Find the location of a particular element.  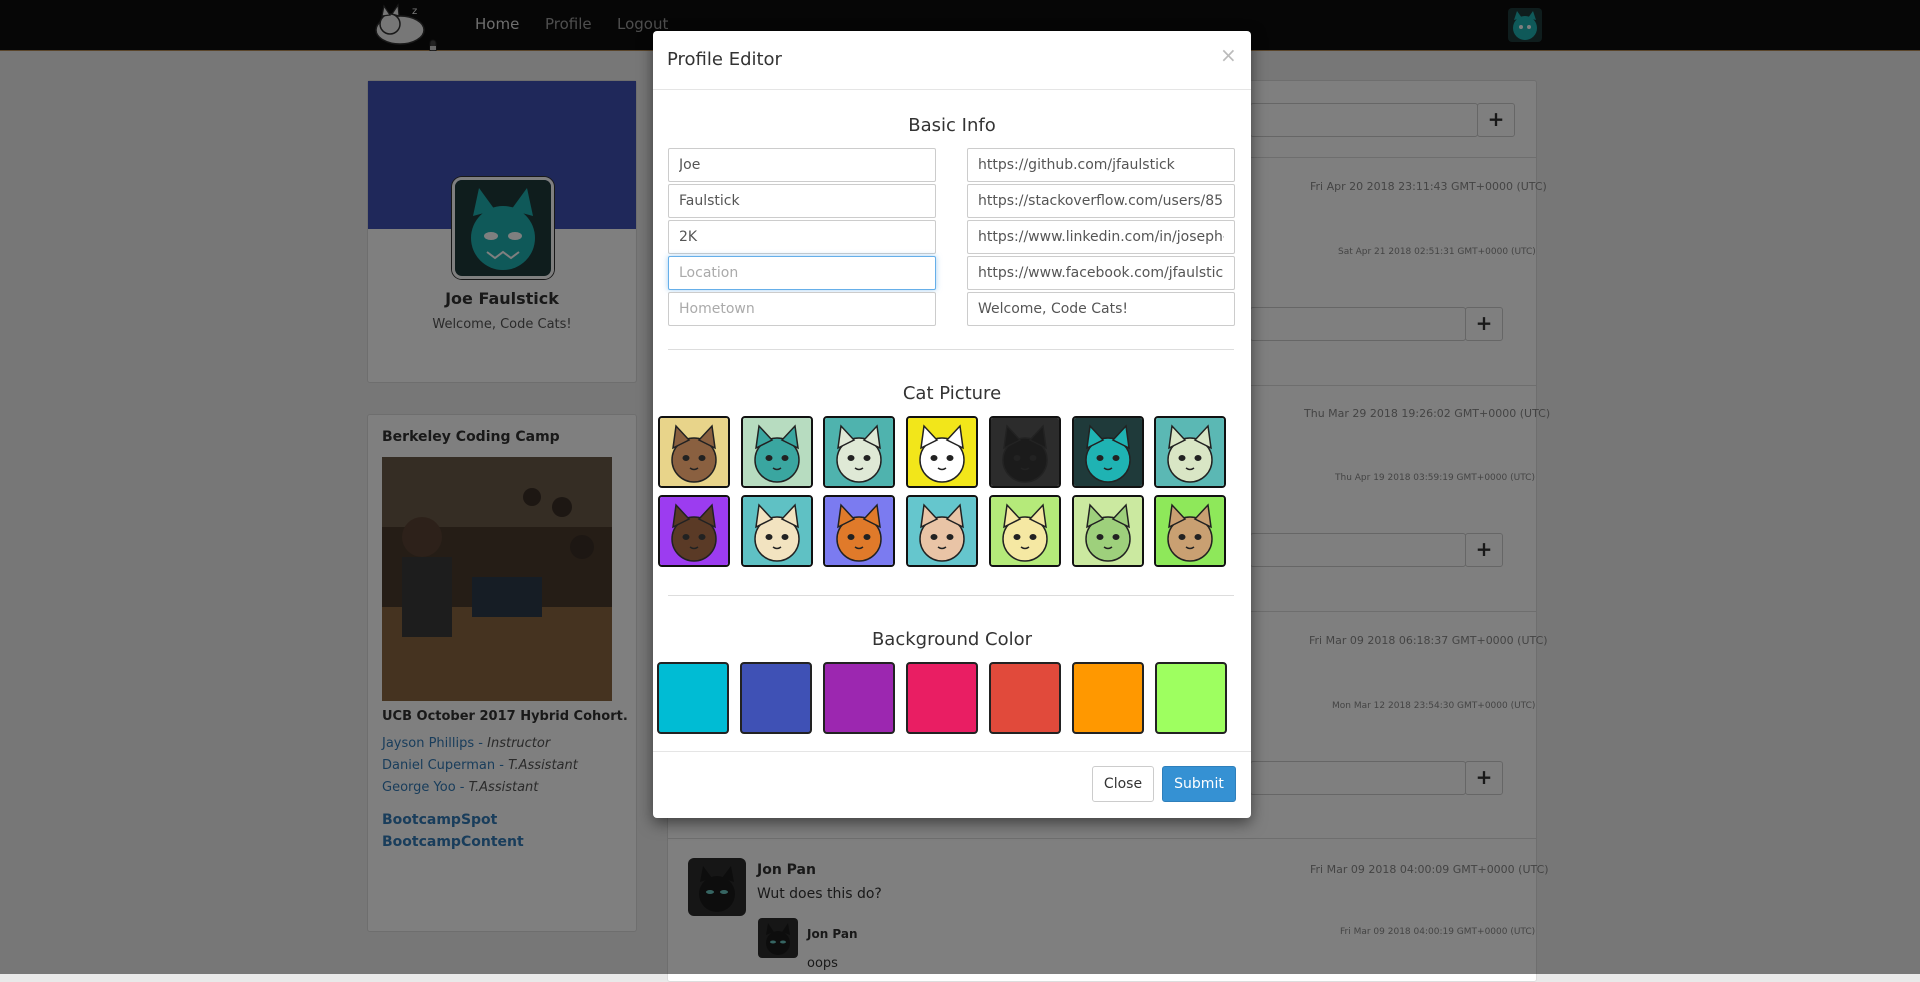

cohort-field is located at coordinates (802, 237).